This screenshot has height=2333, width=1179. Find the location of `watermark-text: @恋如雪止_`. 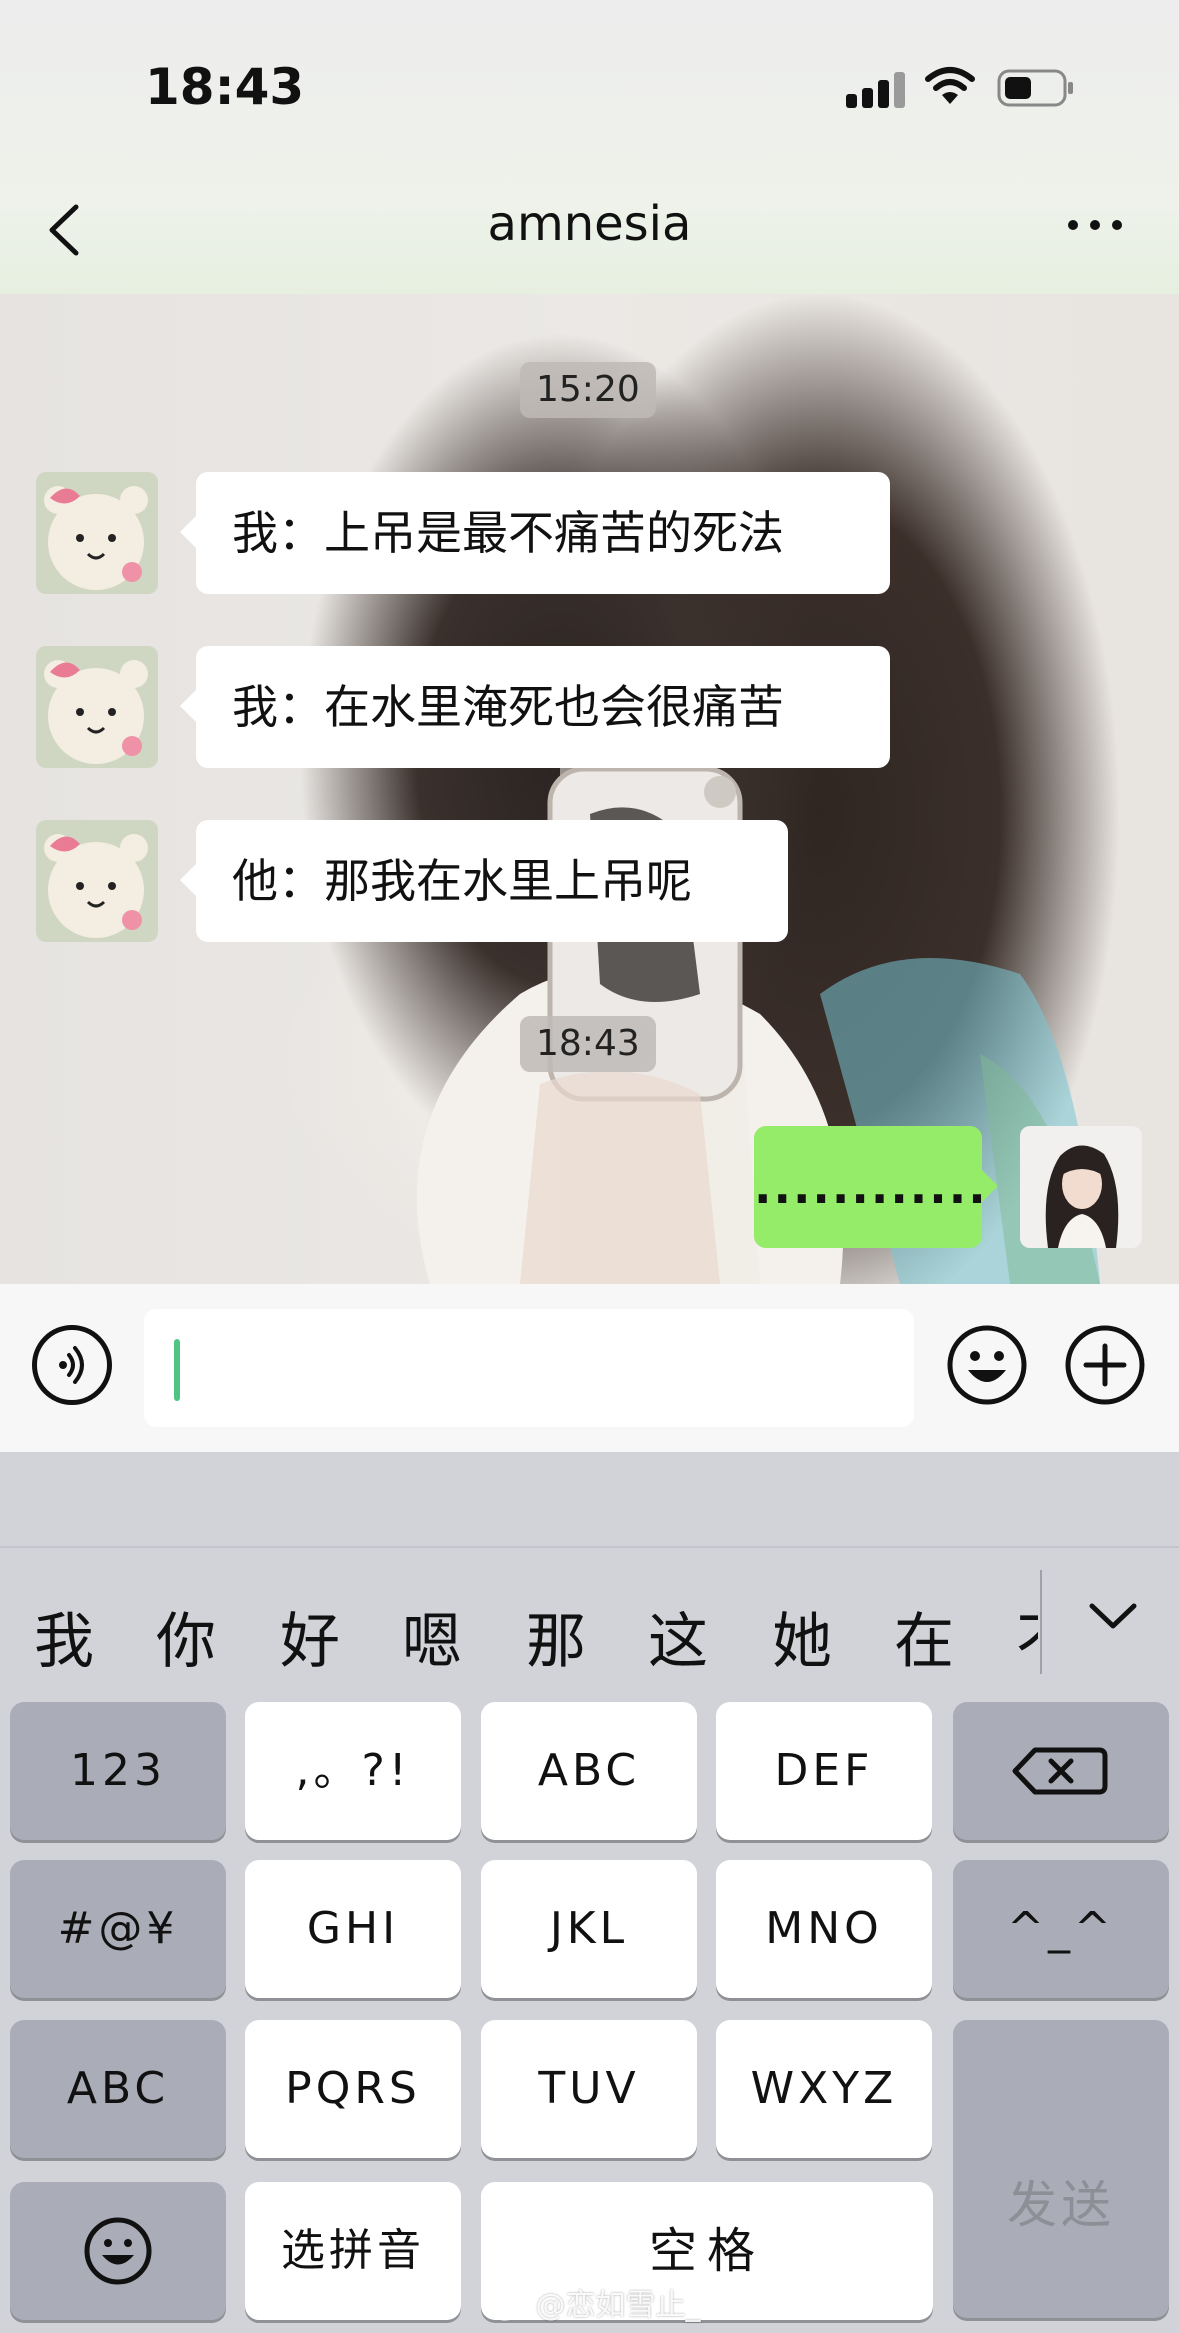

watermark-text: @恋如雪止_ is located at coordinates (618, 2305).